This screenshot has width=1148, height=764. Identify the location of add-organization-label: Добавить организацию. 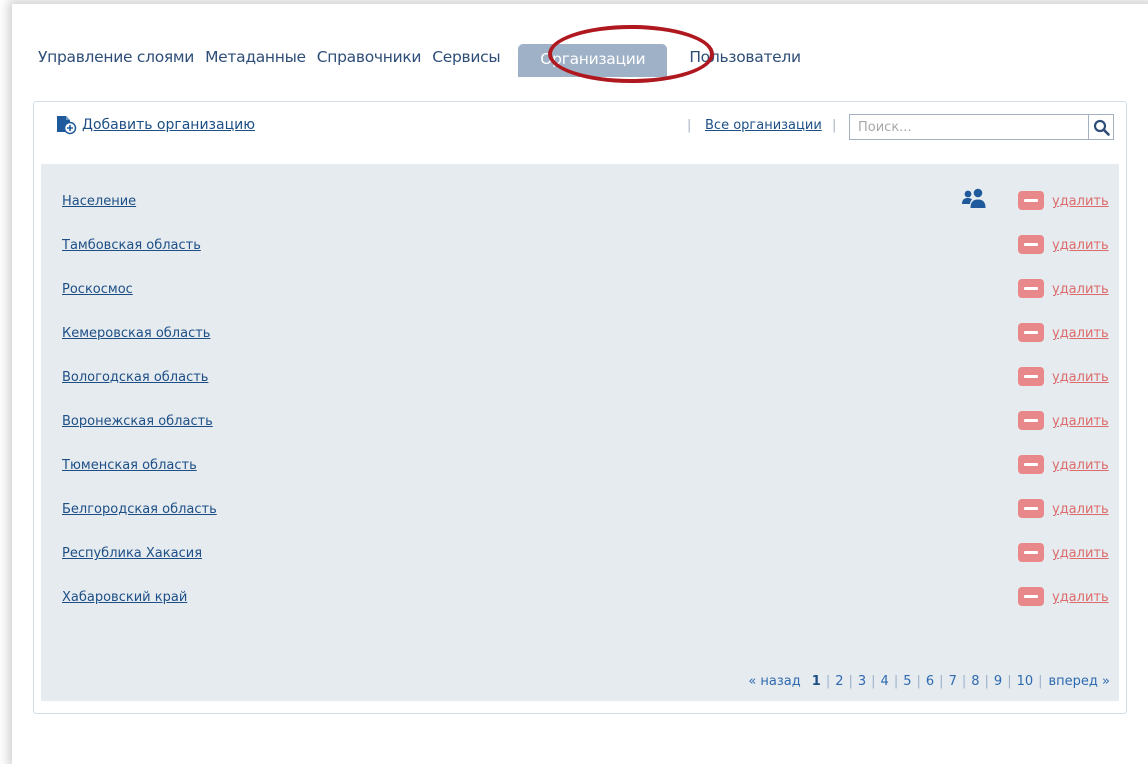
(168, 125).